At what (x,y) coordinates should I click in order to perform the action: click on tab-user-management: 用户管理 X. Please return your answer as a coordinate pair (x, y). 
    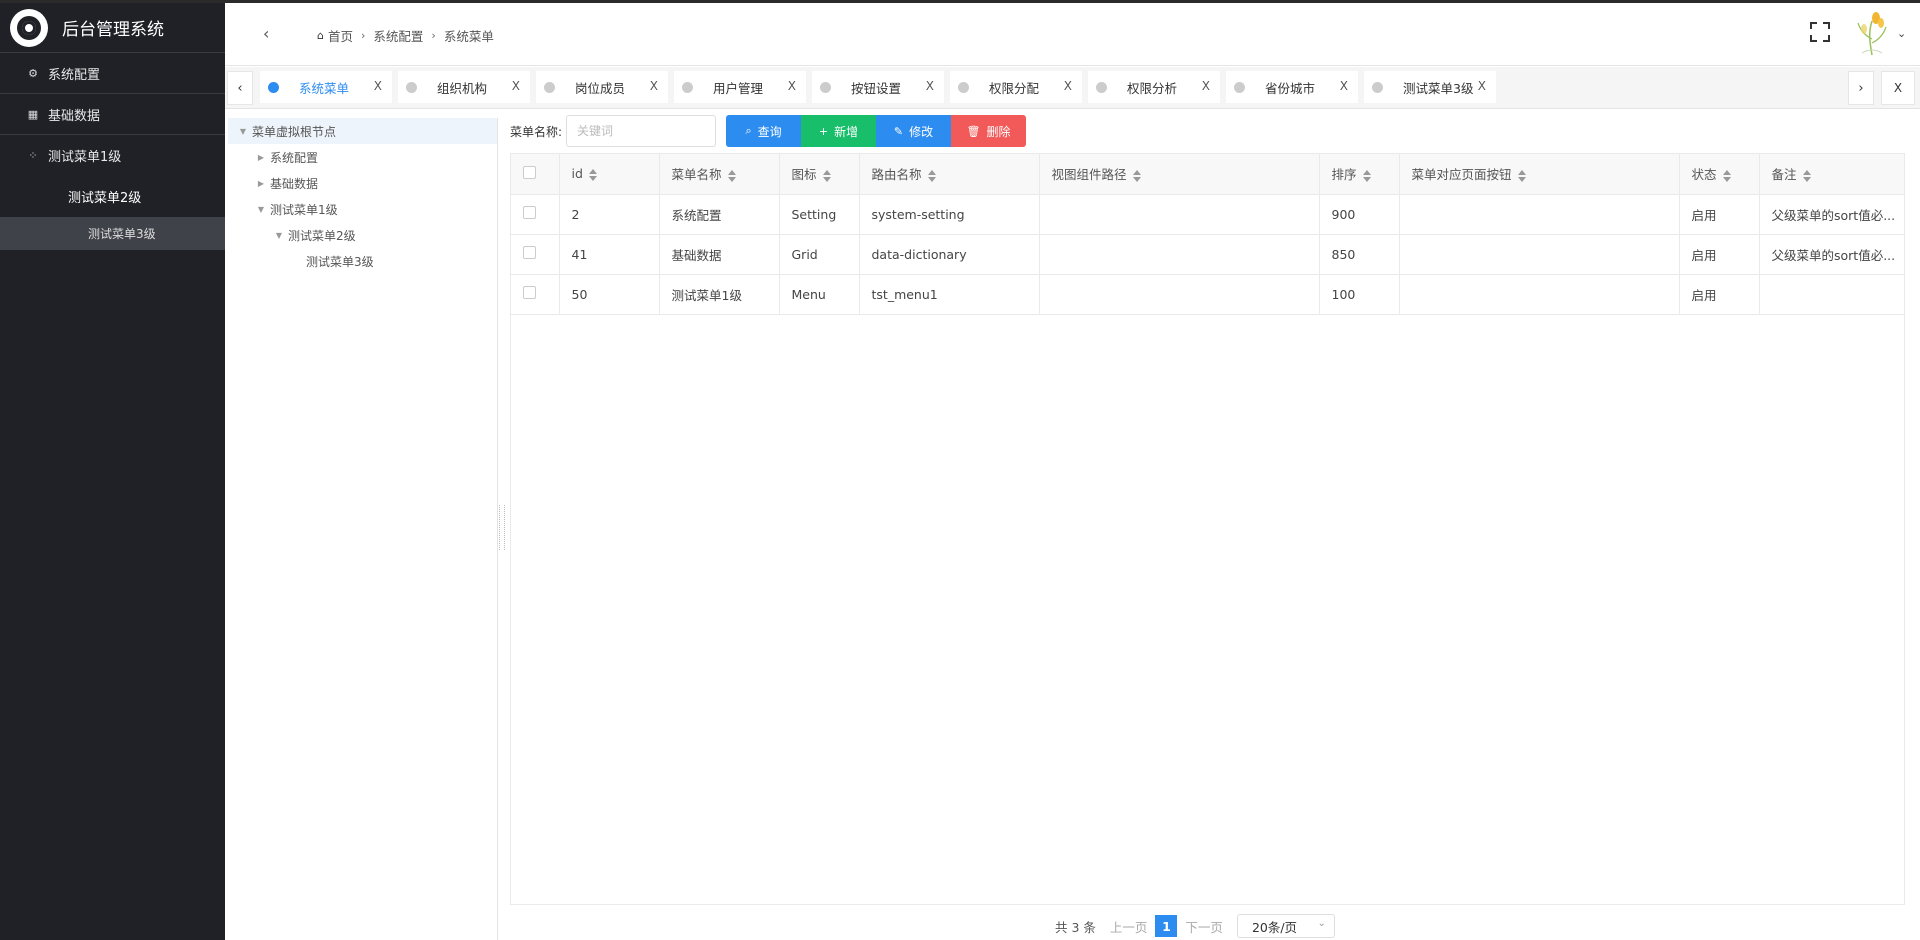
    Looking at the image, I should click on (740, 87).